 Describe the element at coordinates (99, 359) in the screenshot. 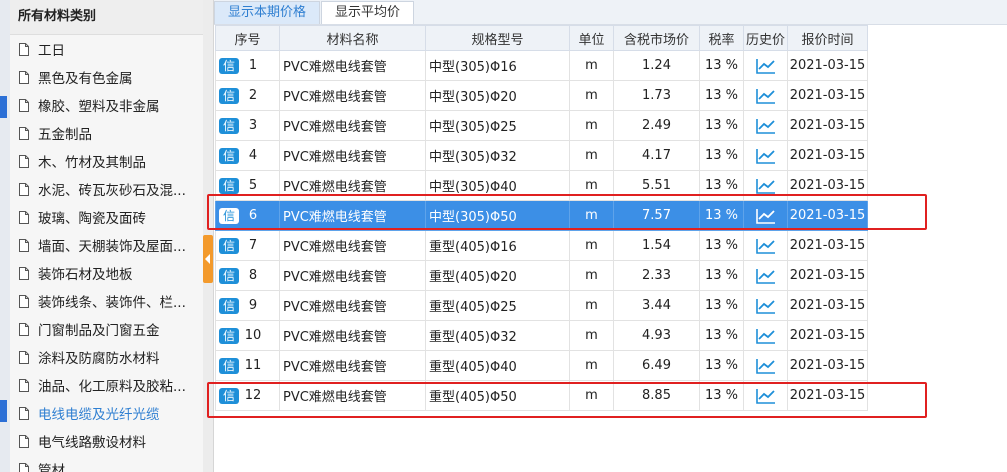

I see `sidebar-item-label: 涂料及防腐防水材料` at that location.